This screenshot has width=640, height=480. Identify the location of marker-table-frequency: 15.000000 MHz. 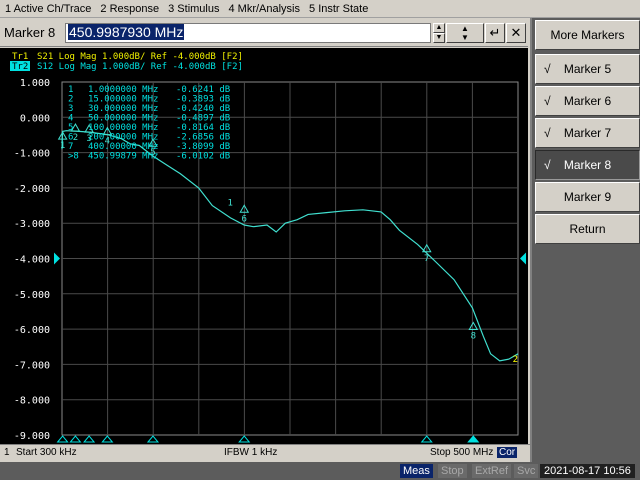
(123, 100).